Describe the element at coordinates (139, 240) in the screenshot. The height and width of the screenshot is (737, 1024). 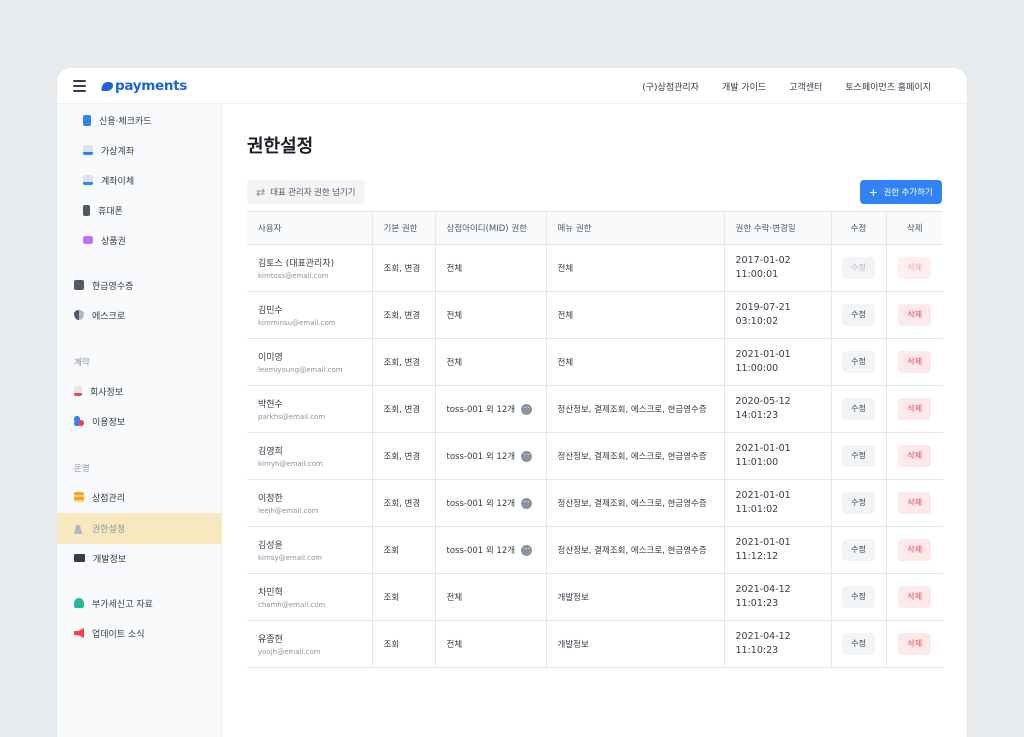
I see `sidebar-item-gift-card: 상품권` at that location.